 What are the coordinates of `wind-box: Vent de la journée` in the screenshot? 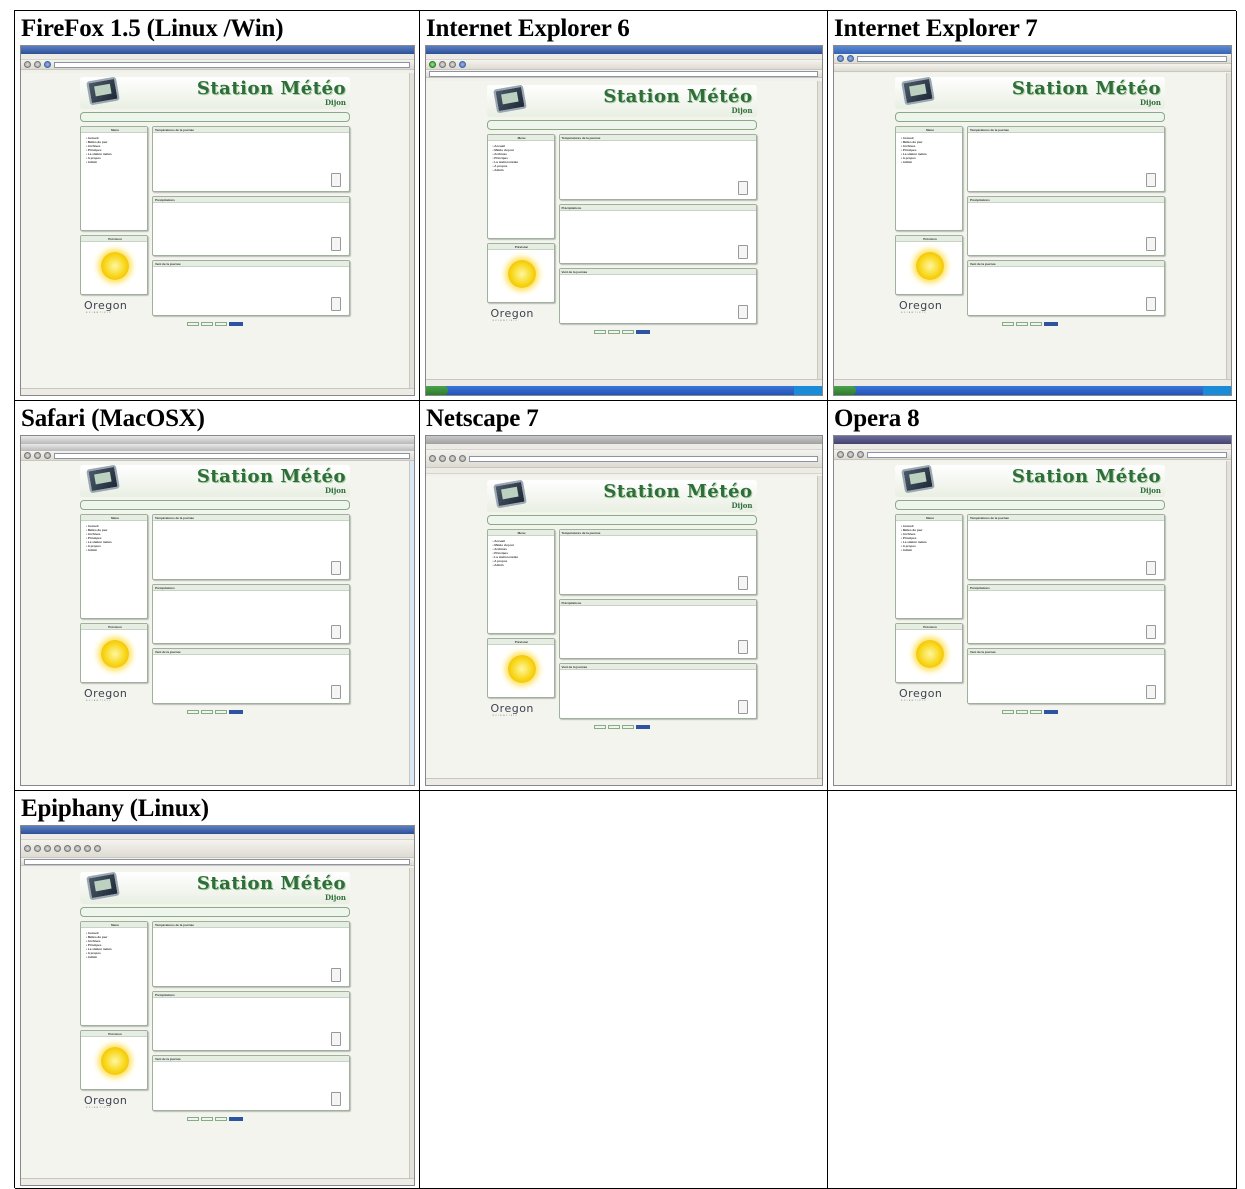 It's located at (657, 691).